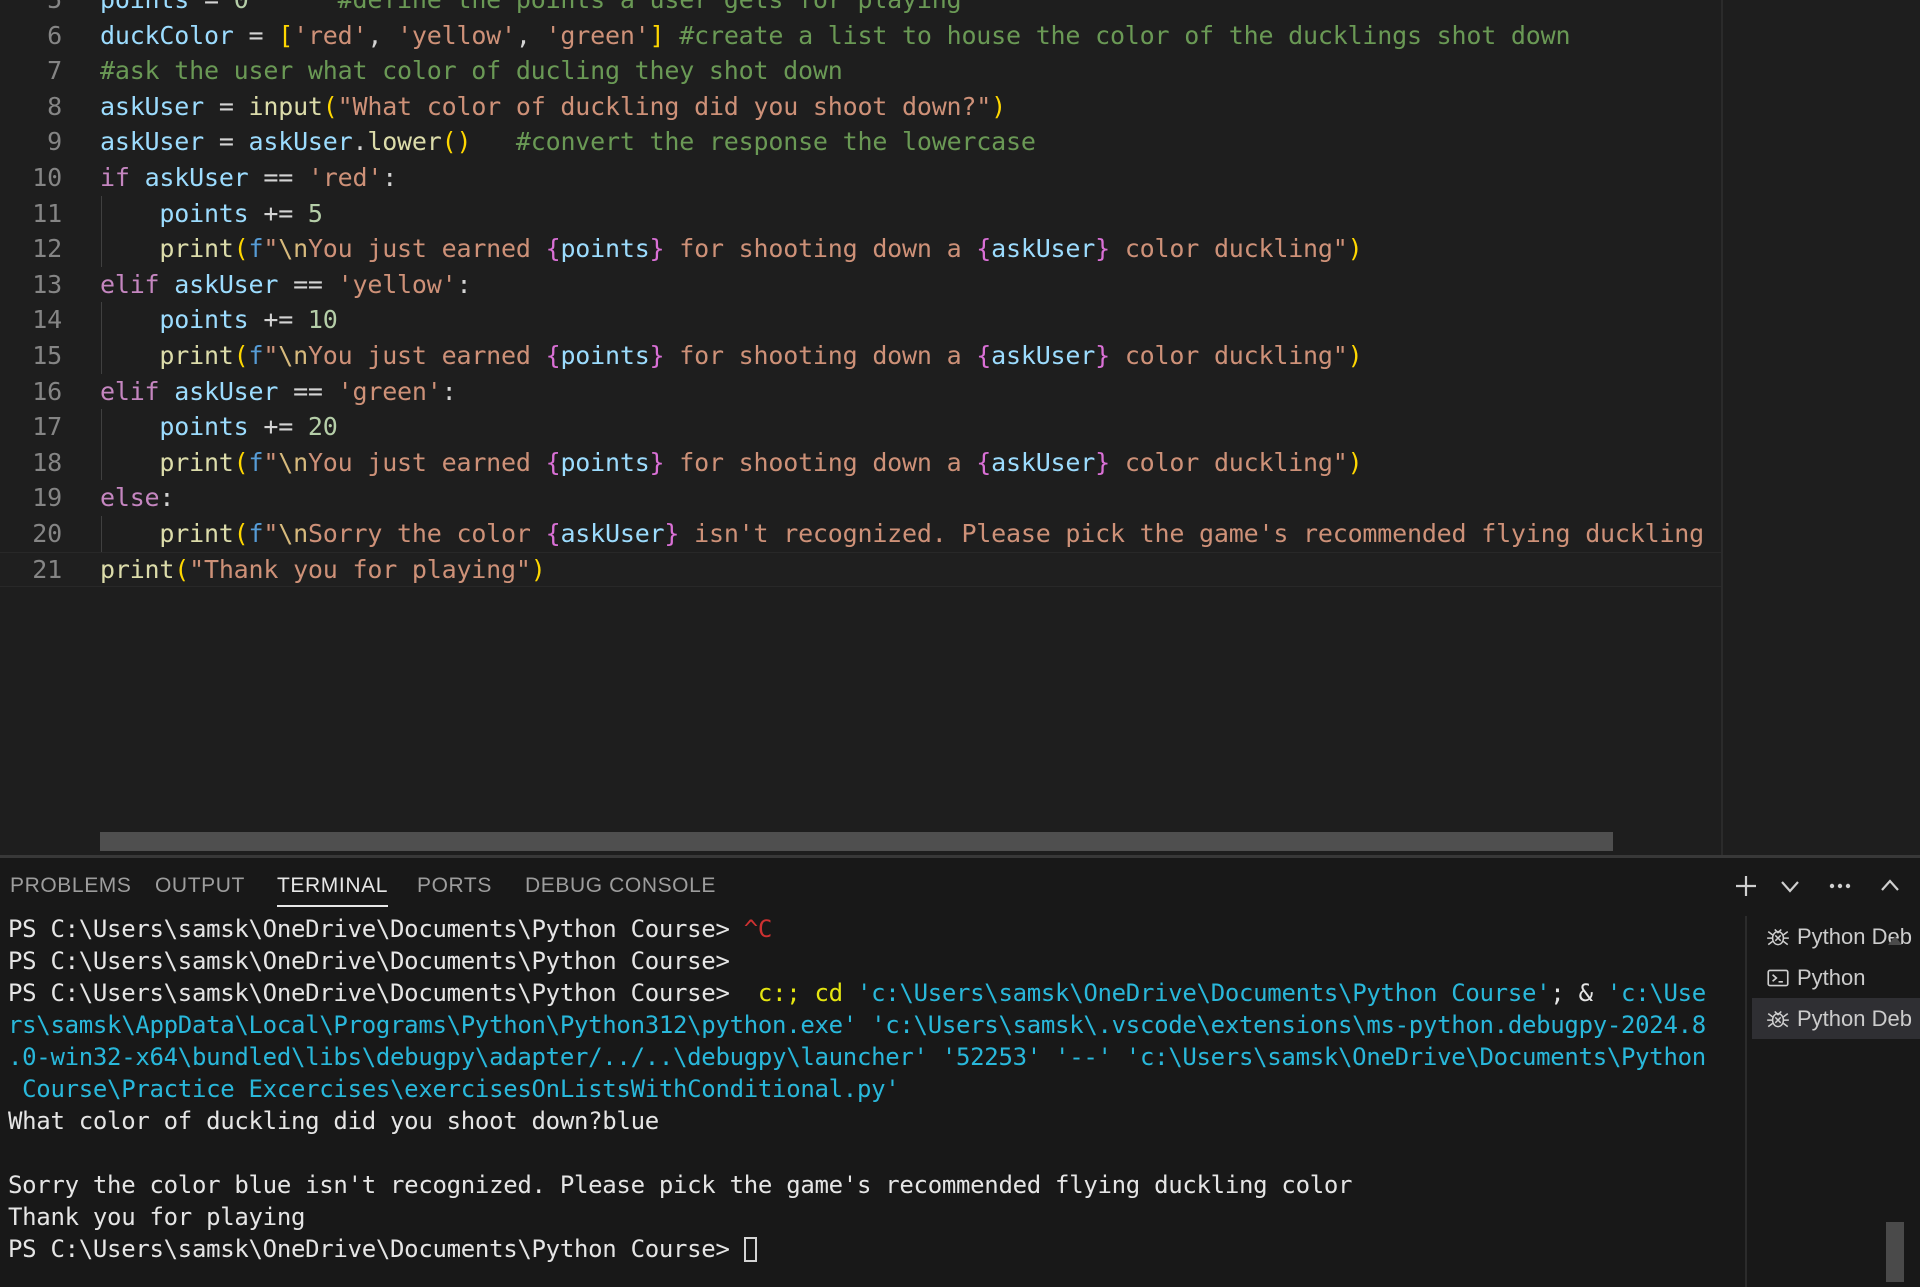 The width and height of the screenshot is (1920, 1287). I want to click on code-line: 19 else:, so click(861, 498).